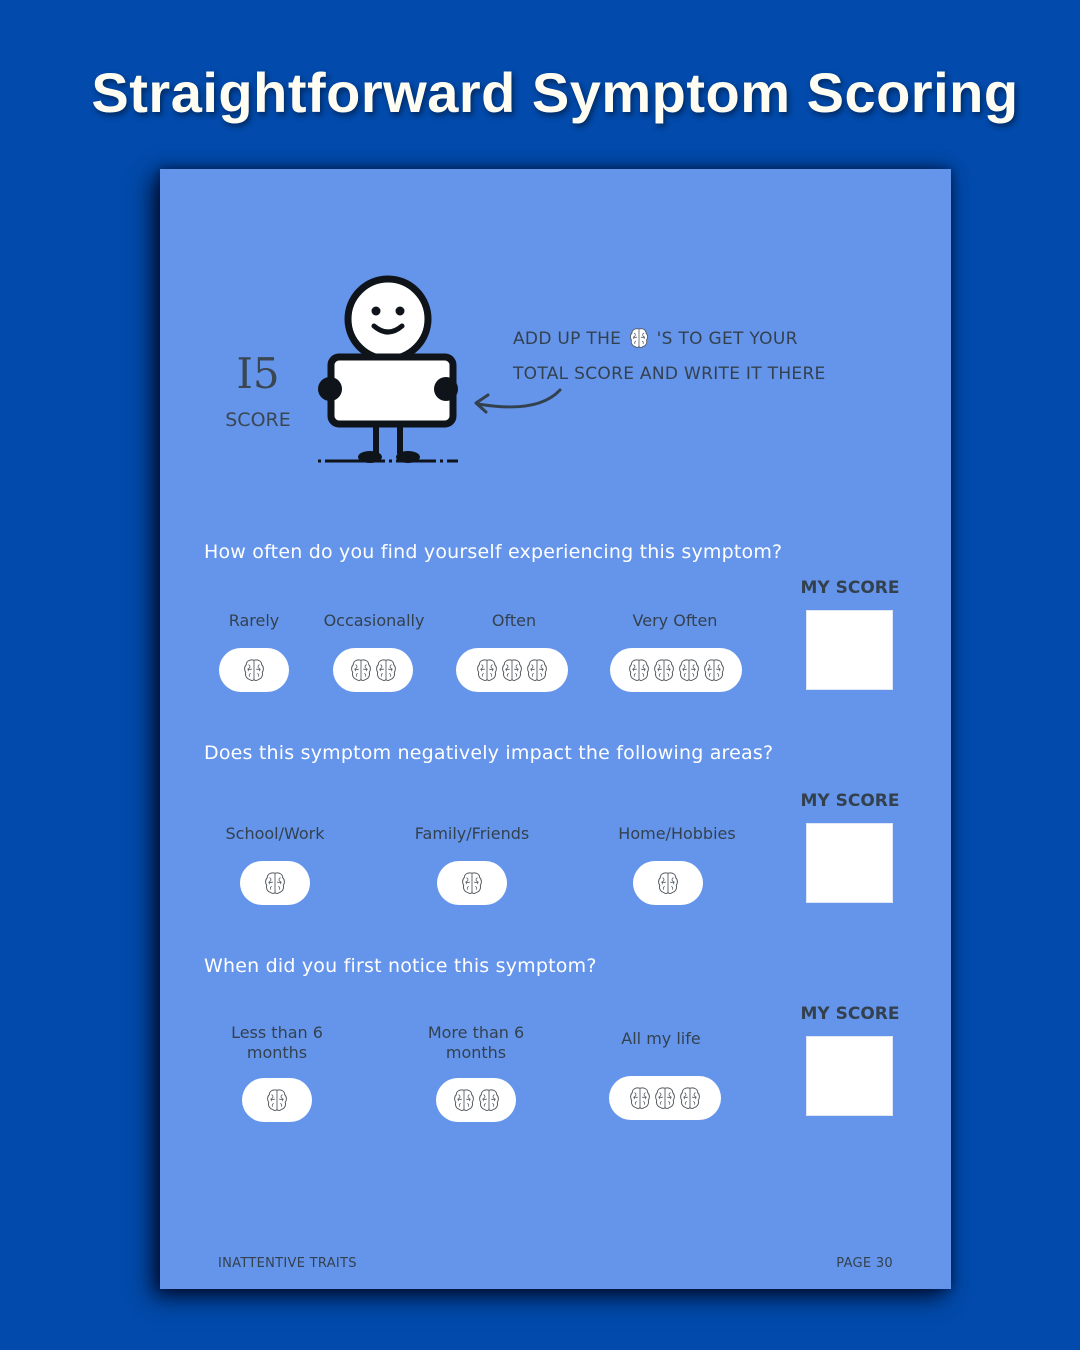 Image resolution: width=1080 pixels, height=1350 pixels. I want to click on footer-section-name: INATTENTIVE TRAITS, so click(287, 1263).